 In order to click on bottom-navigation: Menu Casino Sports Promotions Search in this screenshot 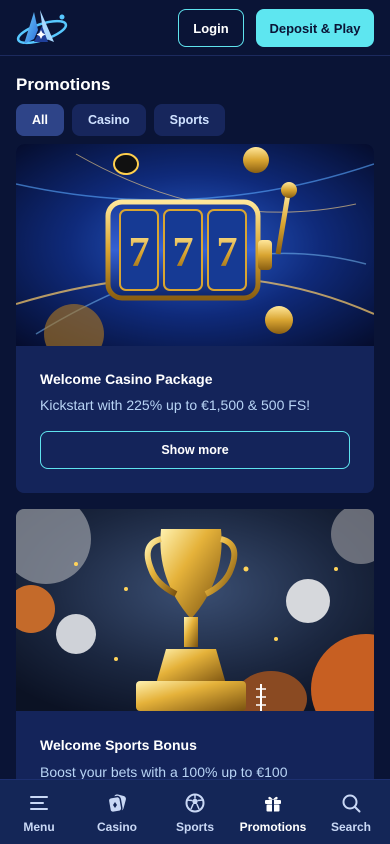, I will do `click(195, 811)`.